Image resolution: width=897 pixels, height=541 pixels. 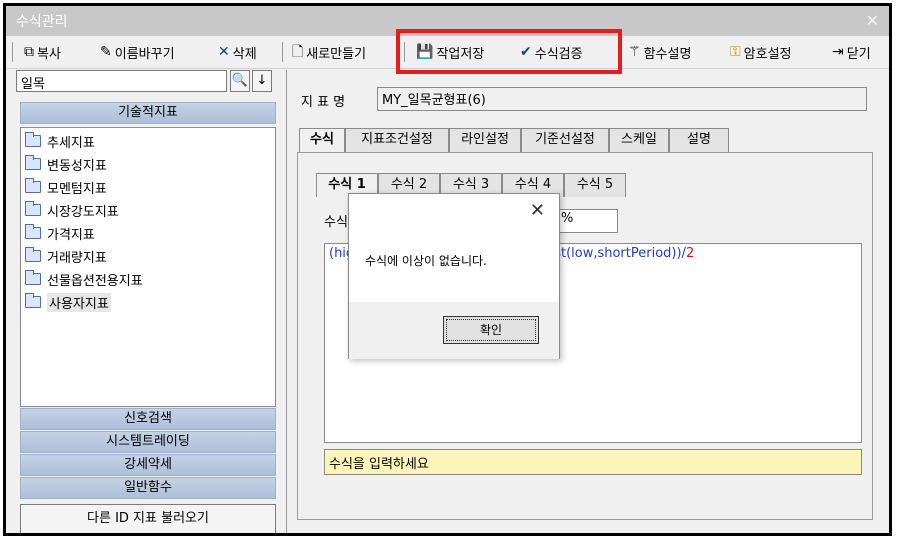 What do you see at coordinates (639, 140) in the screenshot?
I see `tab-scale: 스케일` at bounding box center [639, 140].